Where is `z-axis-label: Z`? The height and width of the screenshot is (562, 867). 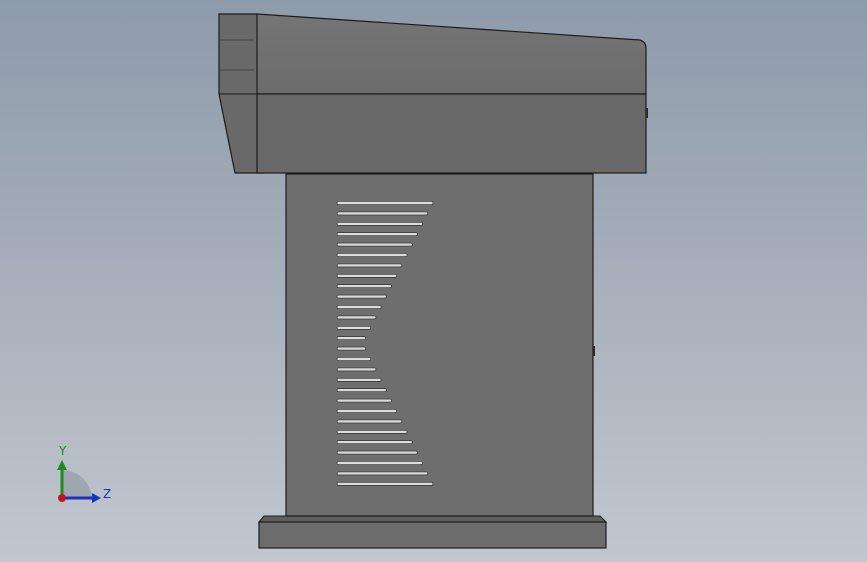 z-axis-label: Z is located at coordinates (107, 494).